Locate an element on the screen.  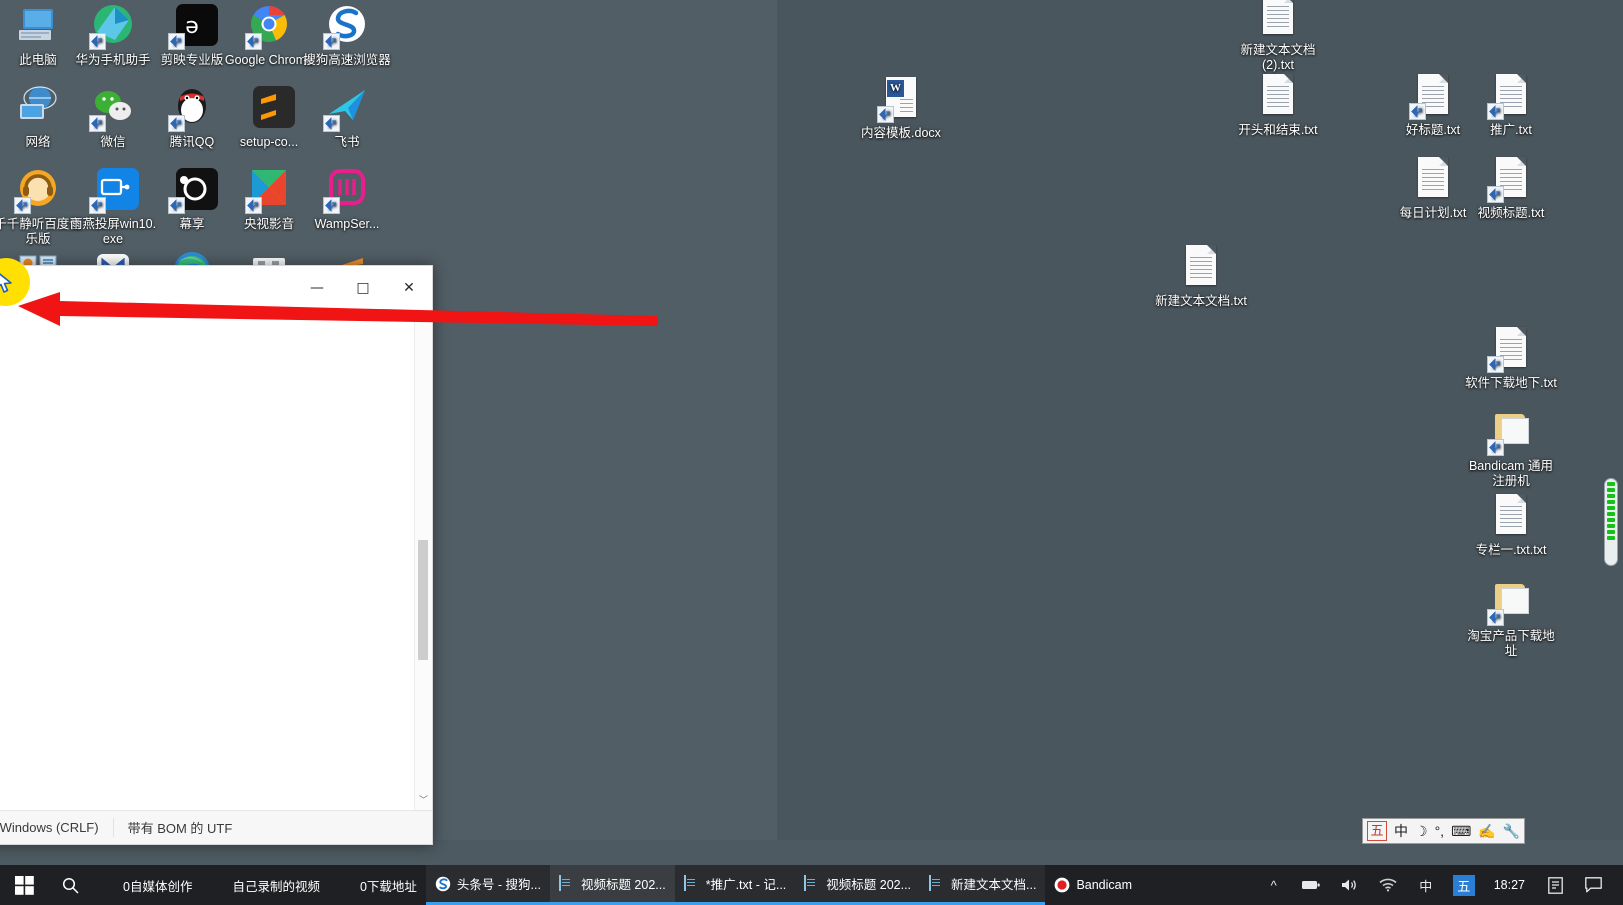
ime-settings-icon: 🔧 is located at coordinates (1511, 831).